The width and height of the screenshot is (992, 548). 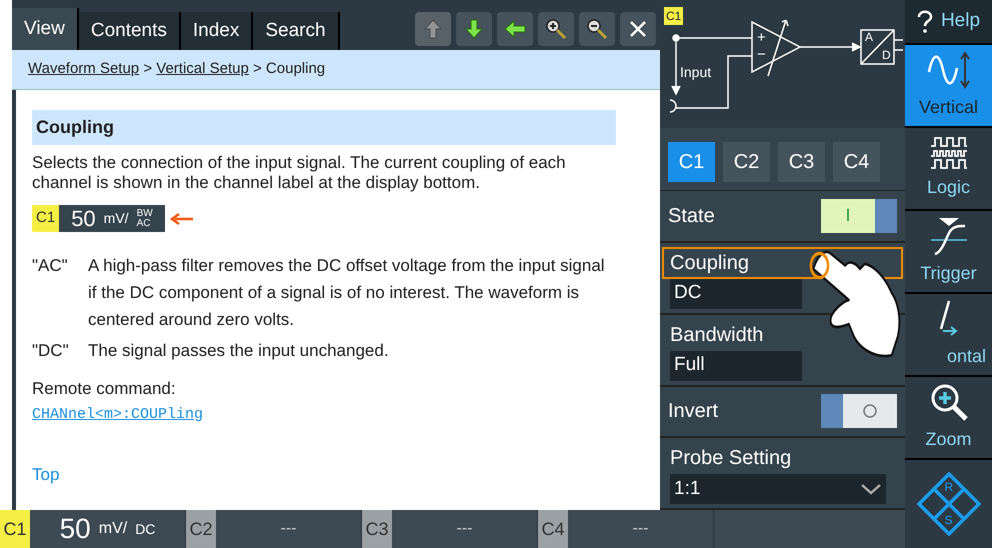 I want to click on definition-term: "DC", so click(x=51, y=351).